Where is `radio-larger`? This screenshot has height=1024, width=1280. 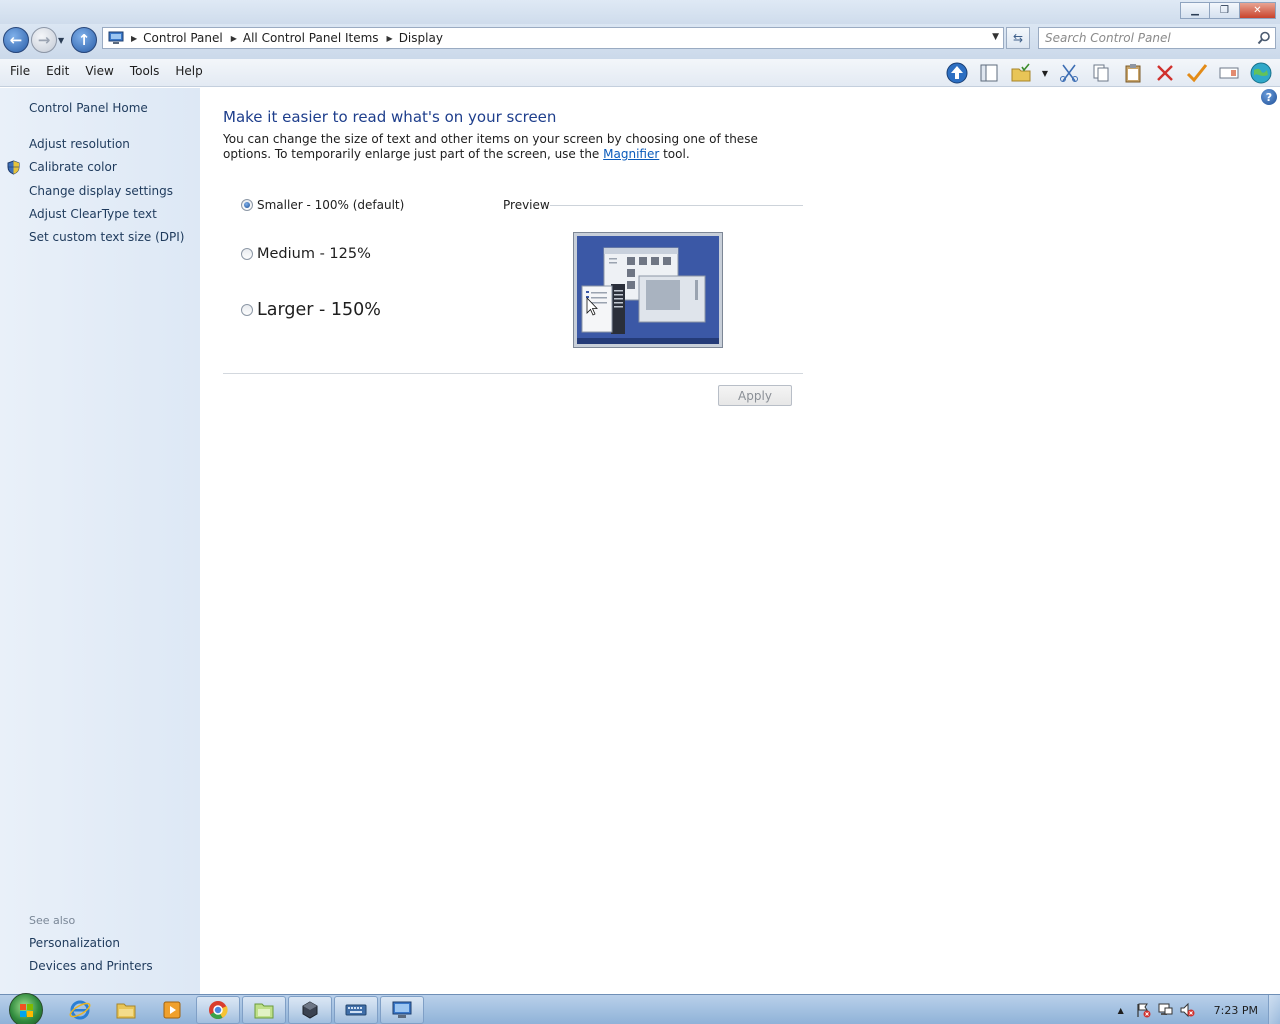
radio-larger is located at coordinates (247, 310).